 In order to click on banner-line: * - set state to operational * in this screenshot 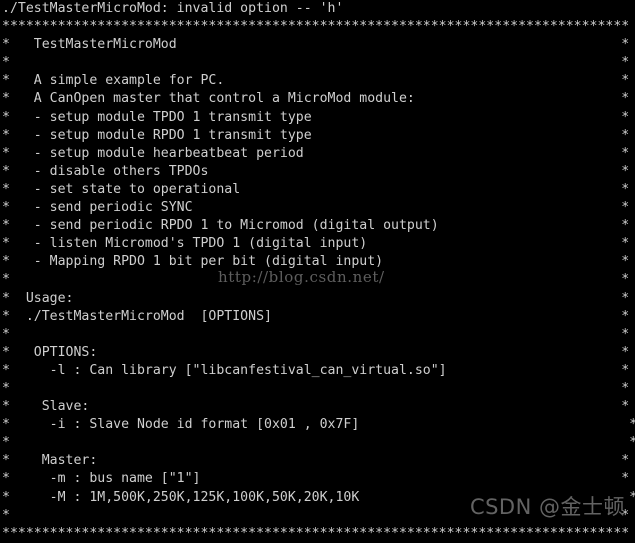, I will do `click(316, 189)`.